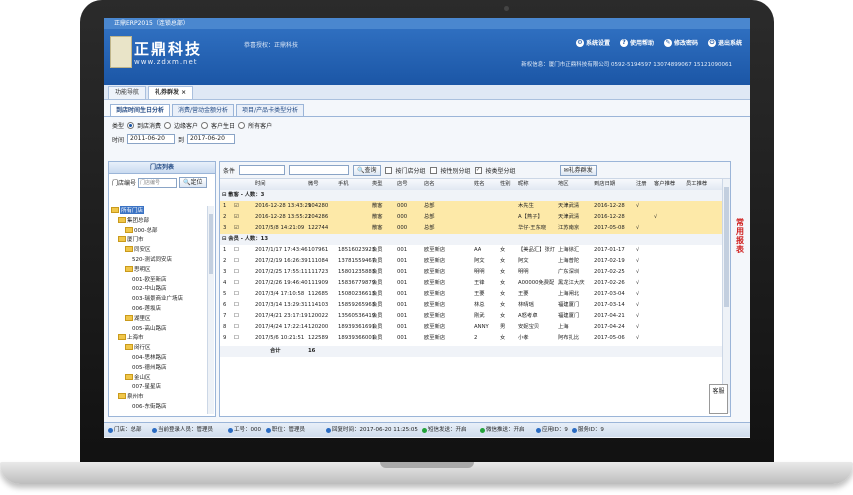  I want to click on table-cell: √, so click(638, 327).